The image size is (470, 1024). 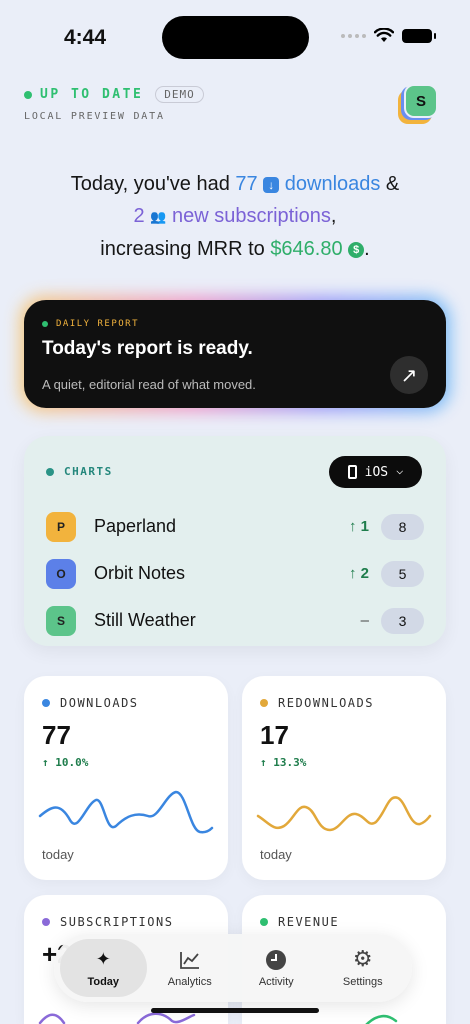 What do you see at coordinates (147, 348) in the screenshot?
I see `report-title: Today's report is ready.` at bounding box center [147, 348].